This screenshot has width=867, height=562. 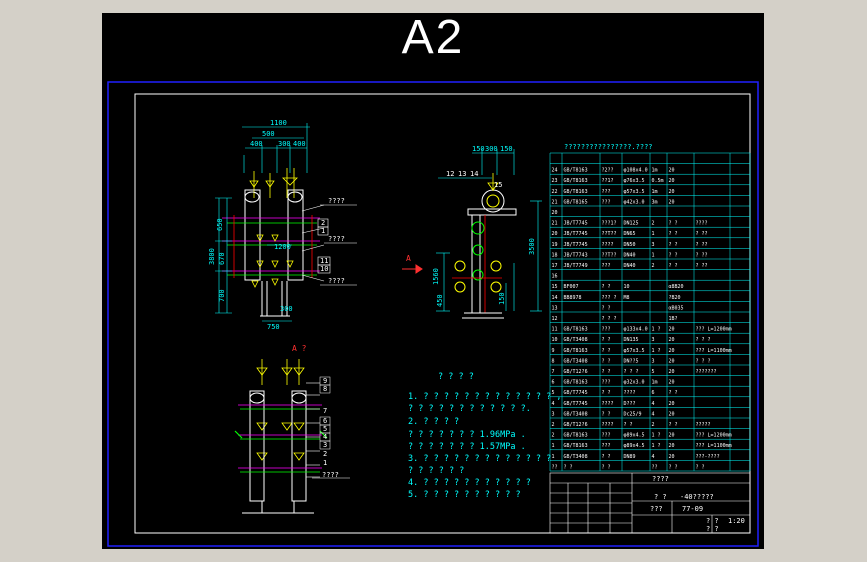 I want to click on bom-cell: ????, so click(x=702, y=224).